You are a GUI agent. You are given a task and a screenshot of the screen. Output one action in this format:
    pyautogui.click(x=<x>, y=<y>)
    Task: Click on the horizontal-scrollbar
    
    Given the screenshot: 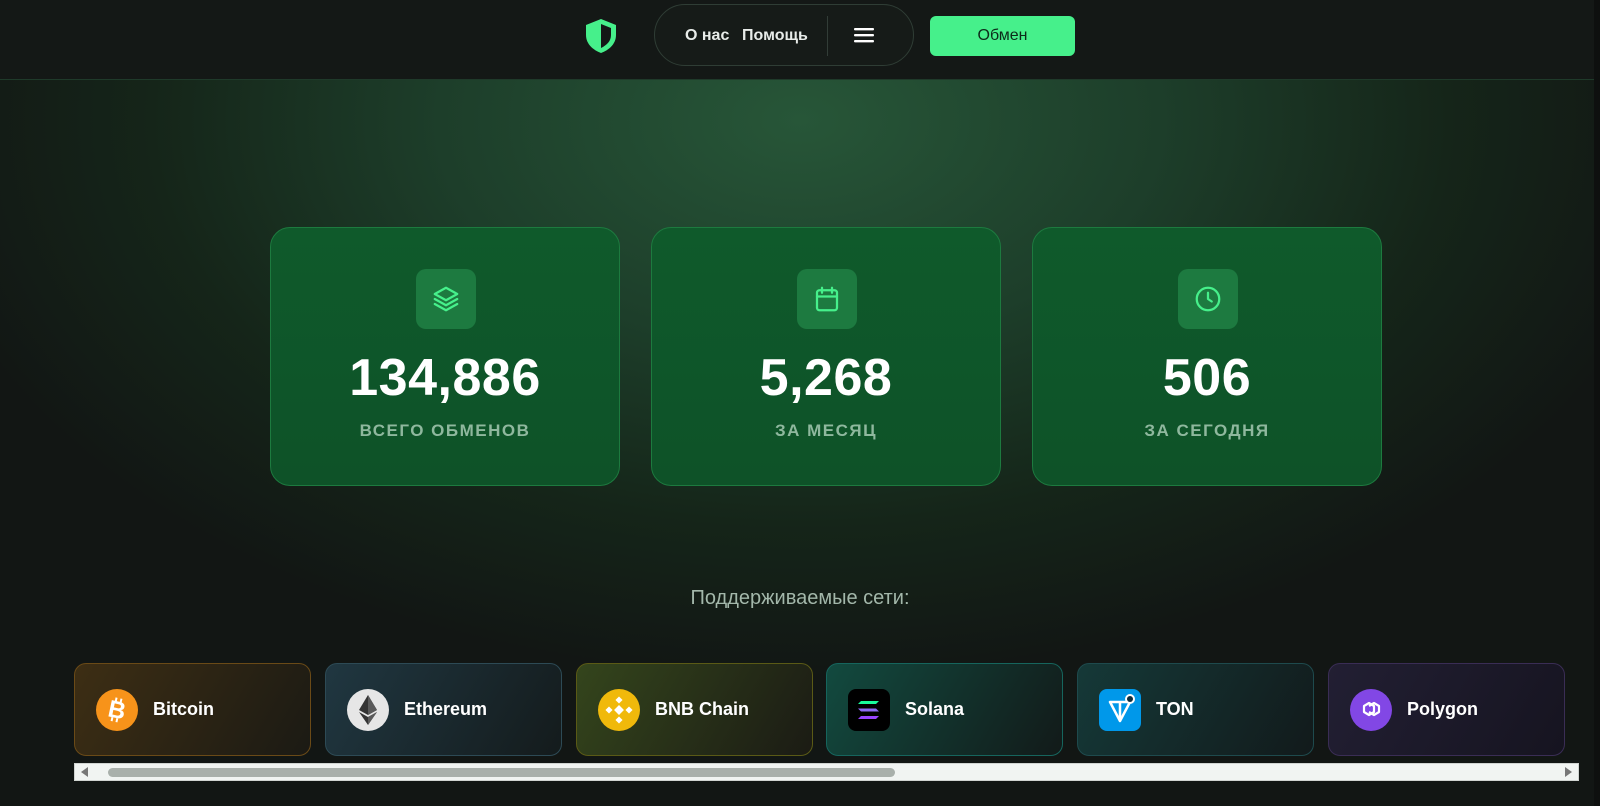 What is the action you would take?
    pyautogui.click(x=826, y=772)
    